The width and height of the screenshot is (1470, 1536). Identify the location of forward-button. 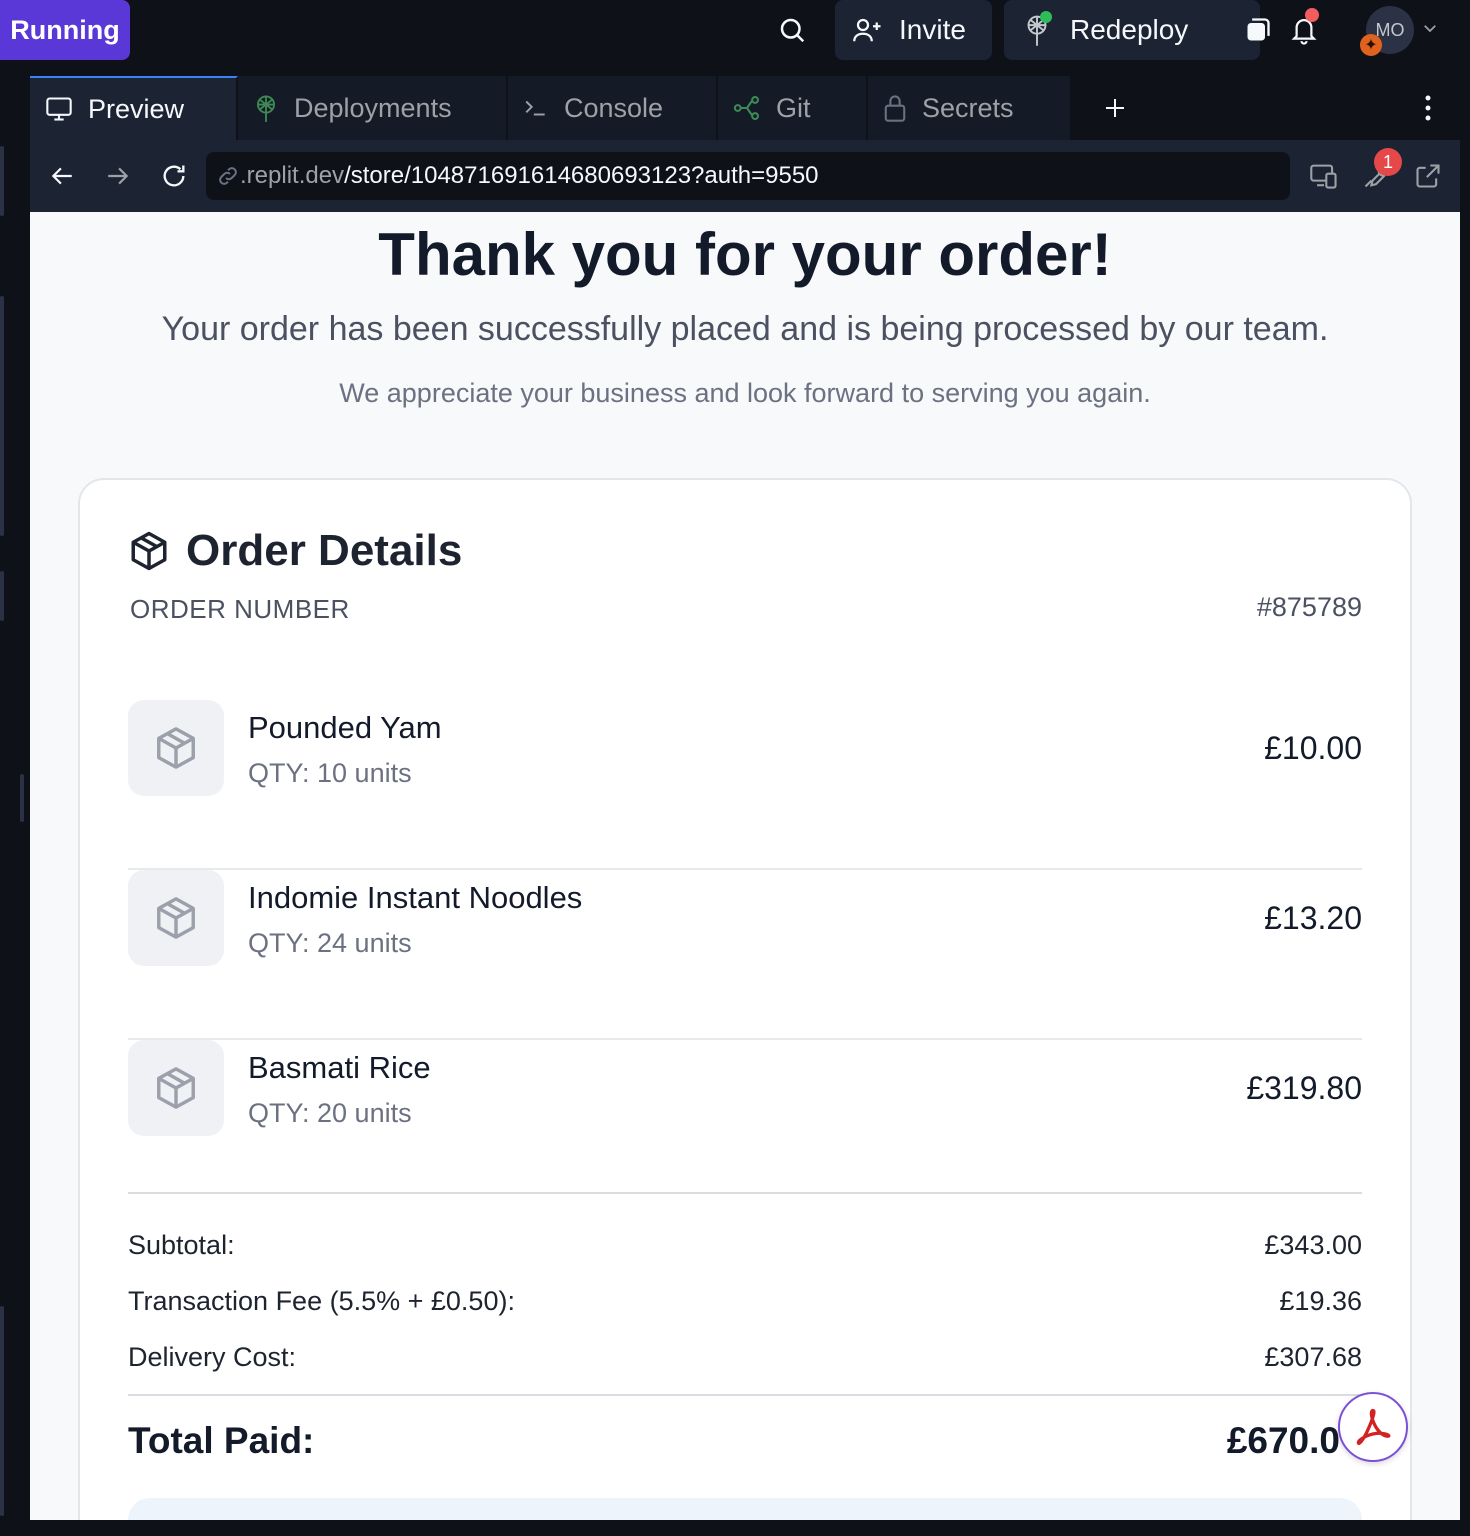
(118, 176).